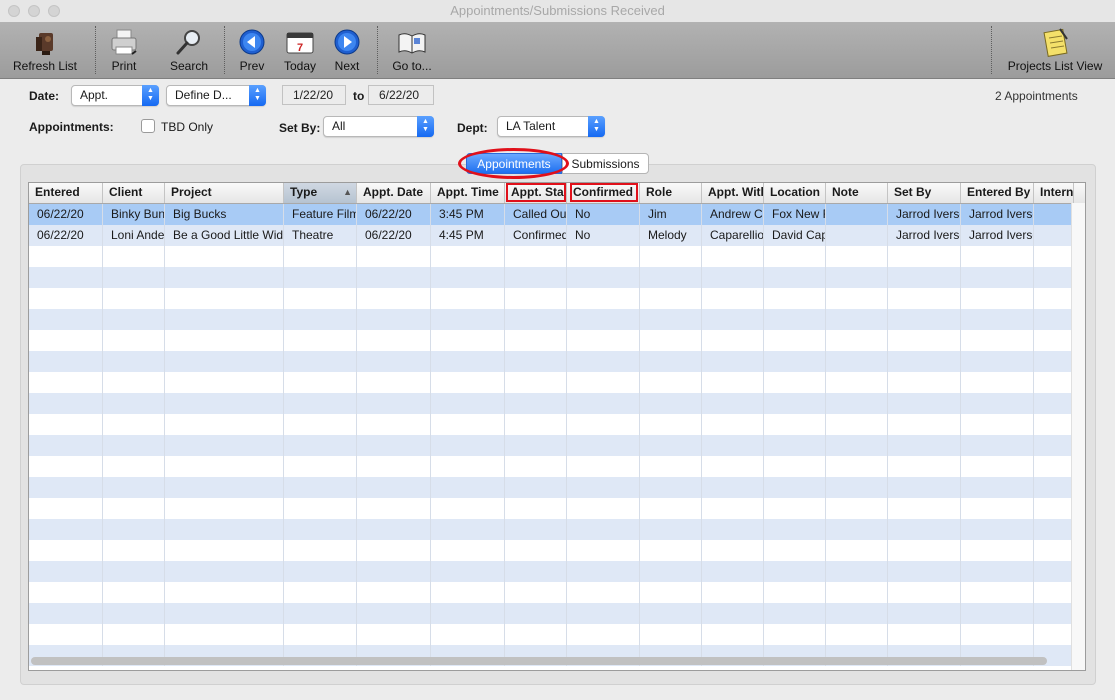  What do you see at coordinates (45, 66) in the screenshot?
I see `refresh-list-label: Refresh List` at bounding box center [45, 66].